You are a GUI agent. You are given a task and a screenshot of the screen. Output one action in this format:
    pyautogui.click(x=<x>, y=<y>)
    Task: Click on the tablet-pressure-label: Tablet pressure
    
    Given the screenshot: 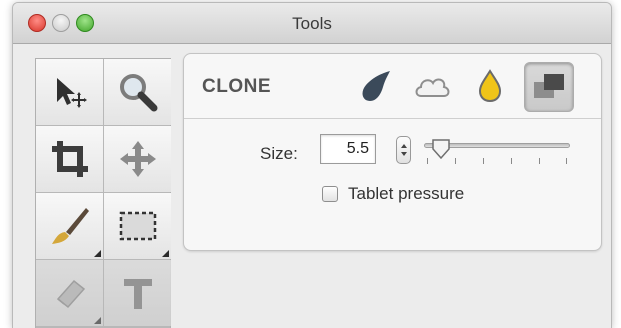 What is the action you would take?
    pyautogui.click(x=406, y=194)
    